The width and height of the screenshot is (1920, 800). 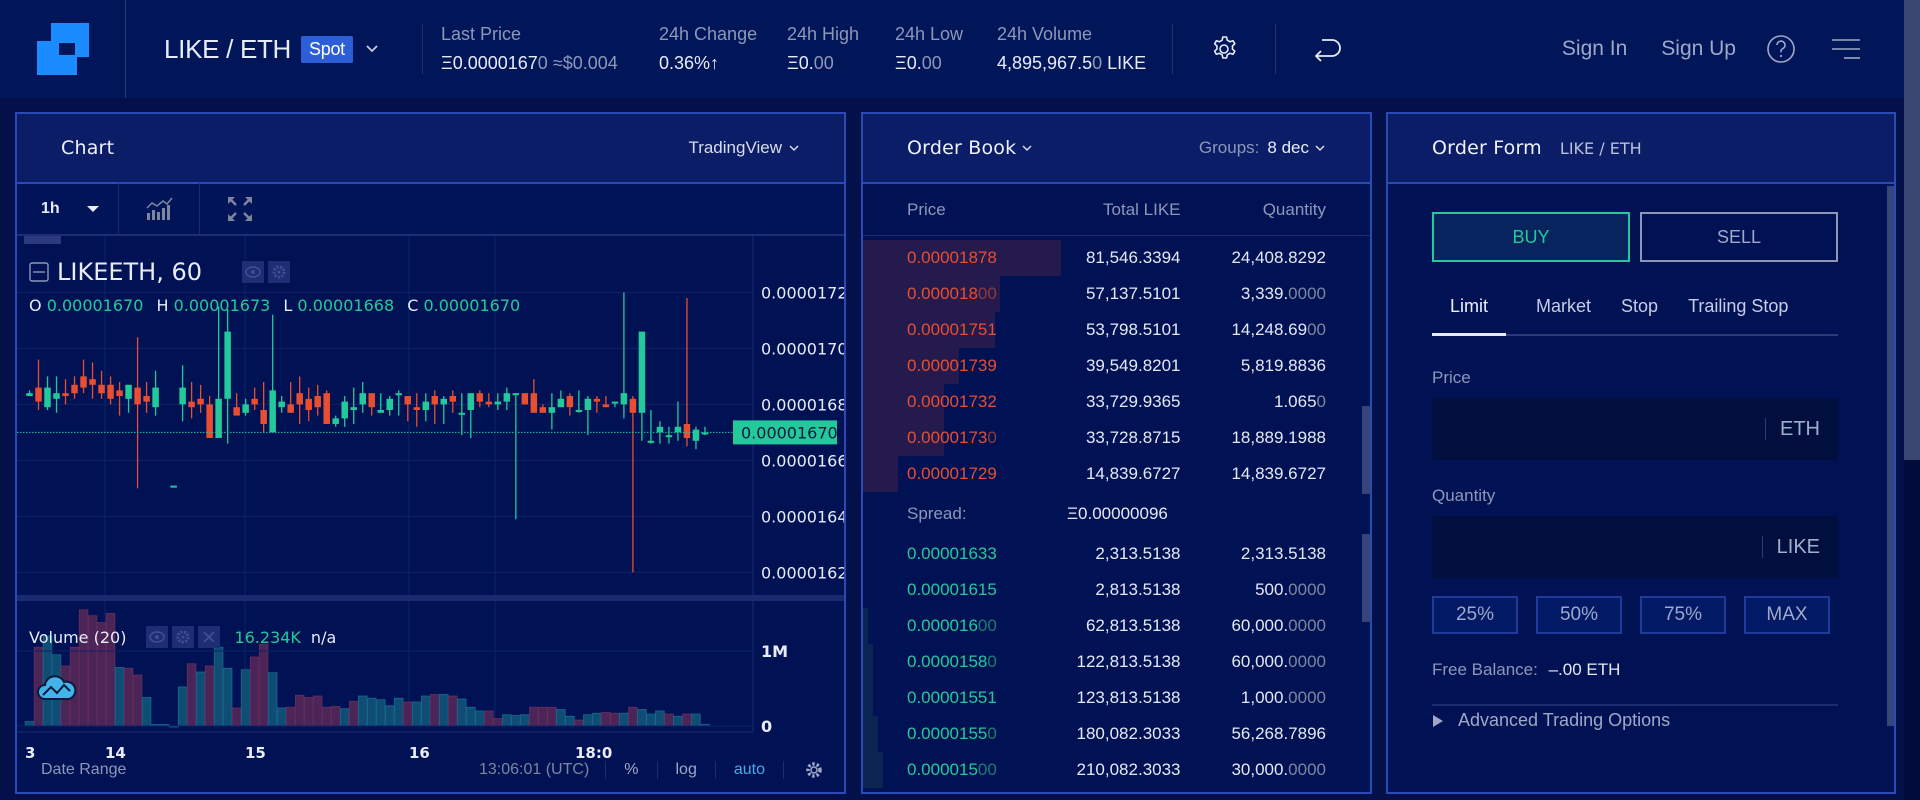 I want to click on stat-last-price: Last Price Ξ0.00001670 ≈$0.004, so click(x=541, y=49).